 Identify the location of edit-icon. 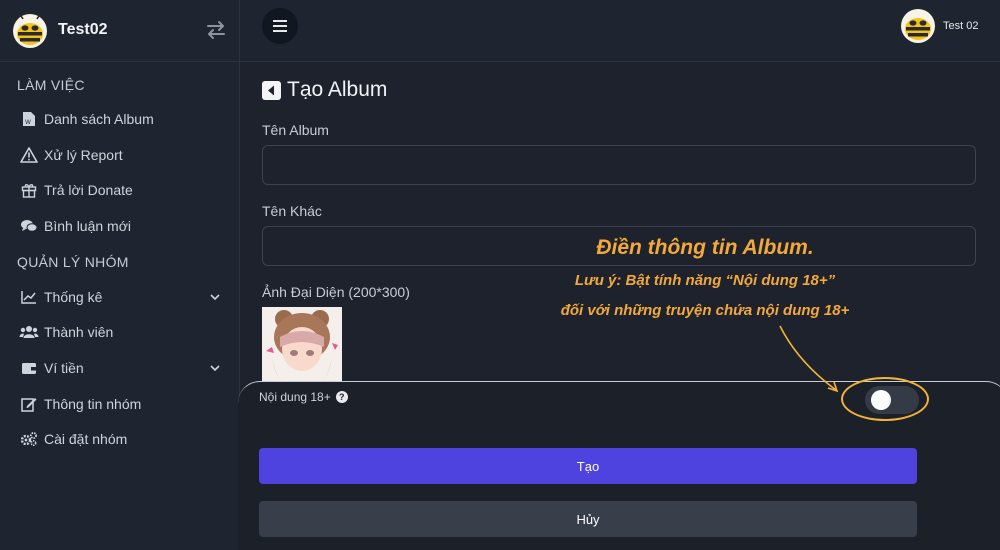
(29, 404).